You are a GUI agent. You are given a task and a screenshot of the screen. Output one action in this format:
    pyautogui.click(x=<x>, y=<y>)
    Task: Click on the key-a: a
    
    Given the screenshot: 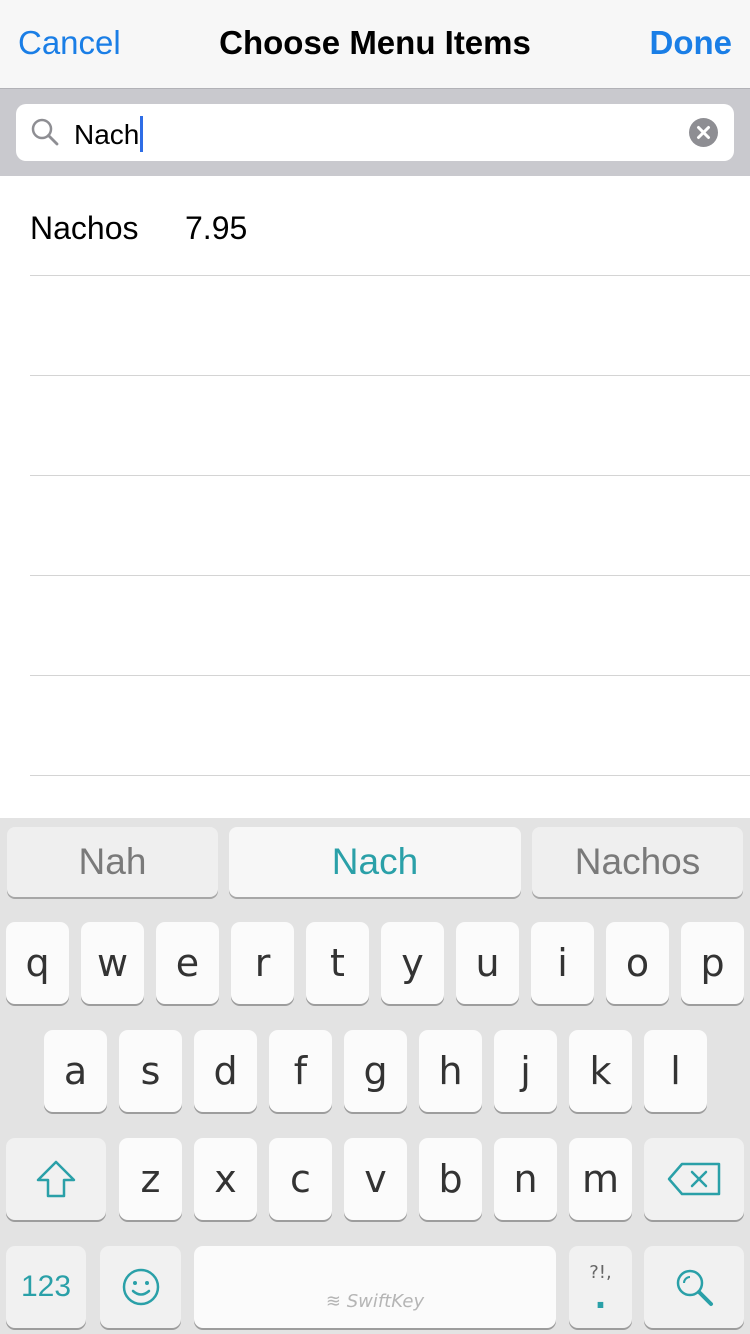 What is the action you would take?
    pyautogui.click(x=75, y=1071)
    